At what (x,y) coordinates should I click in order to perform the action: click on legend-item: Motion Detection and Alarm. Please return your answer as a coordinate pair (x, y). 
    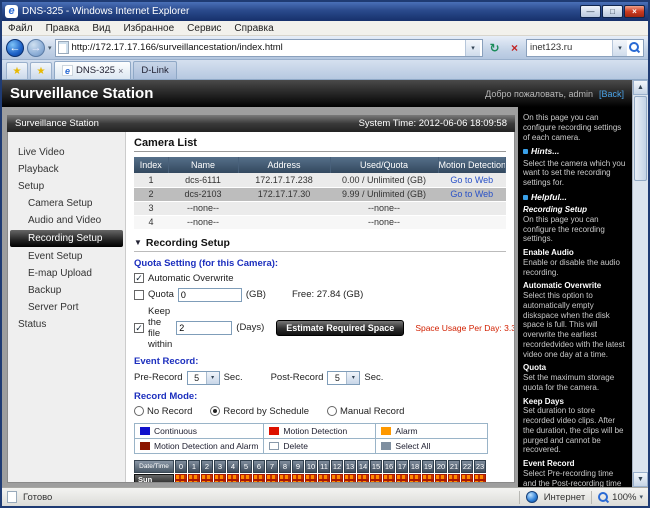
    Looking at the image, I should click on (199, 445).